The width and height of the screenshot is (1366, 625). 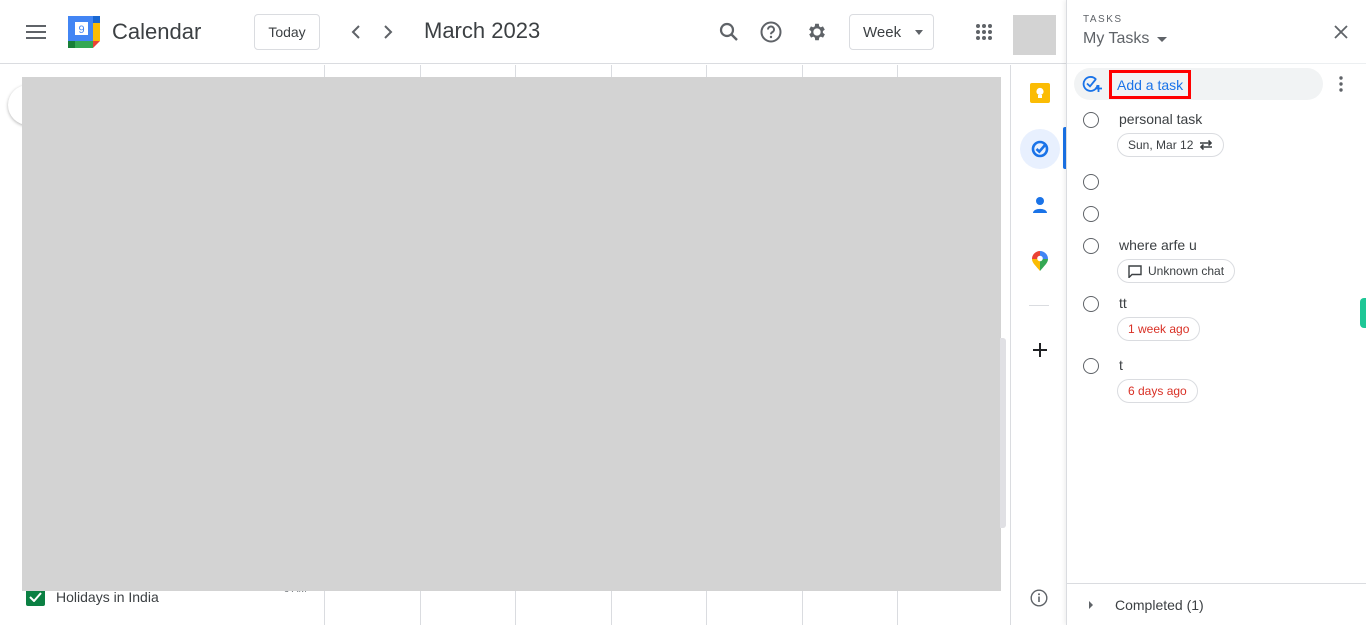 What do you see at coordinates (1206, 145) in the screenshot?
I see `repeat-icon` at bounding box center [1206, 145].